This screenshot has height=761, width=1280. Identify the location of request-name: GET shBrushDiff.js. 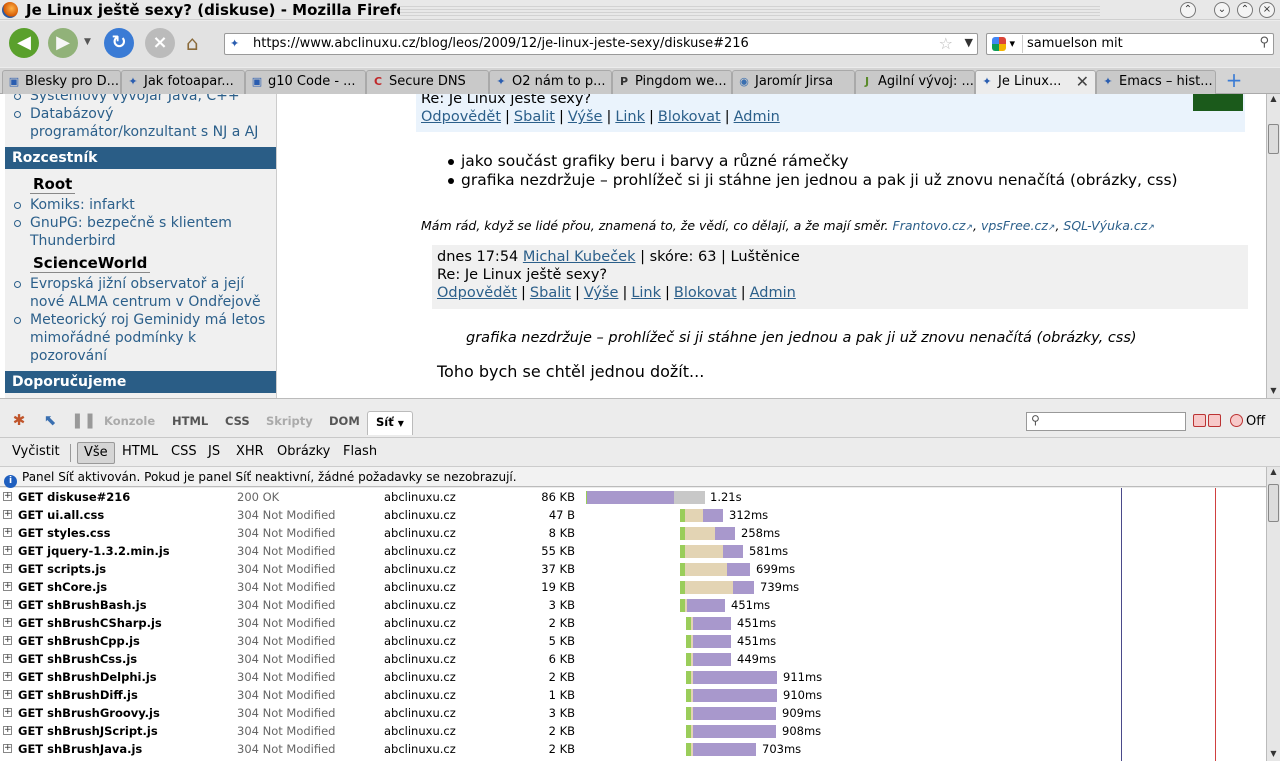
(78, 695).